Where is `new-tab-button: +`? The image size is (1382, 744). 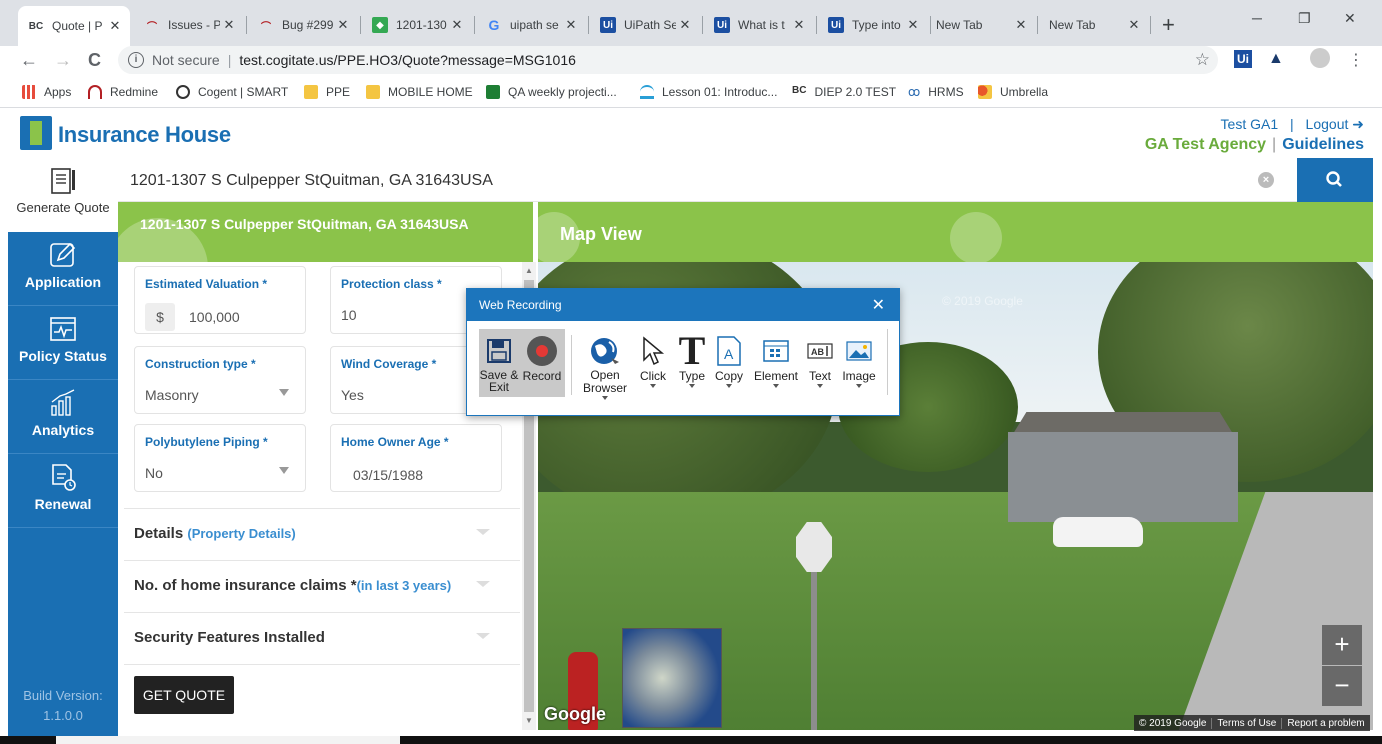
new-tab-button: + is located at coordinates (1168, 25).